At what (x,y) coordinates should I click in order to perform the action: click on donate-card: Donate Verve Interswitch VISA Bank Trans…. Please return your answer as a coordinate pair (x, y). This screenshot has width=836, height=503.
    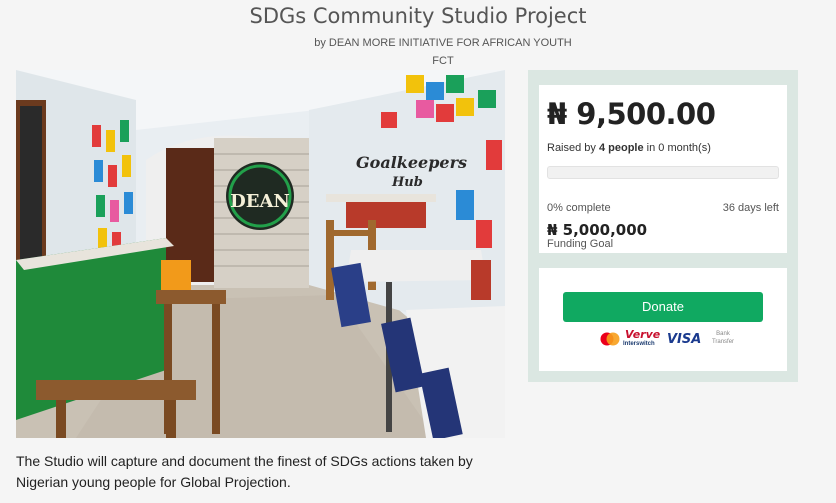
    Looking at the image, I should click on (663, 319).